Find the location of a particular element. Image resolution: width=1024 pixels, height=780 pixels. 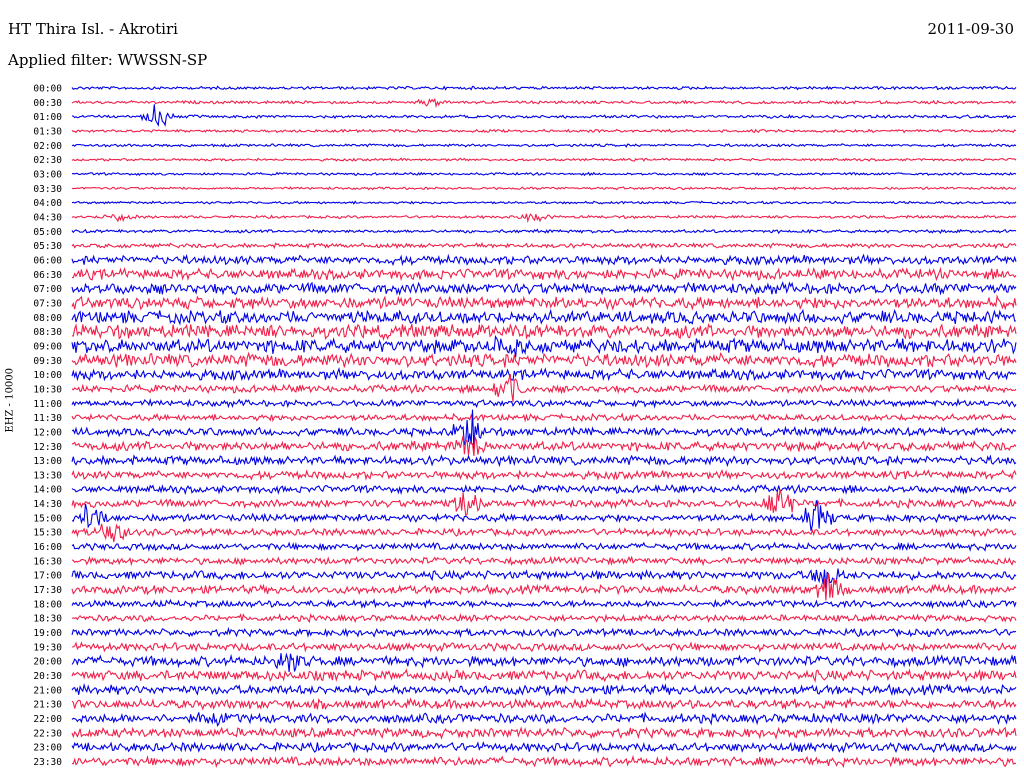

time-tick-label: 09:00 is located at coordinates (47, 346).